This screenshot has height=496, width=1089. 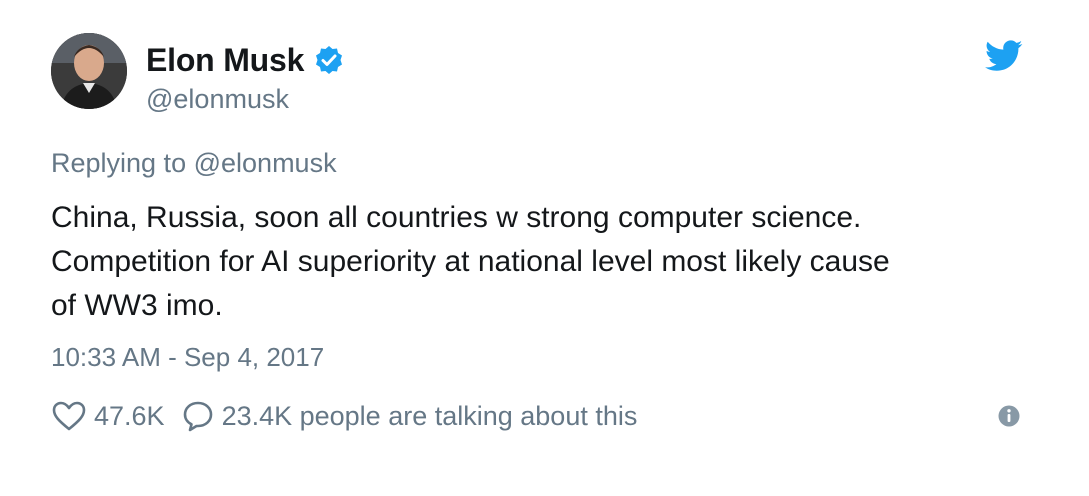 I want to click on author-row: Elon Musk, so click(x=245, y=60).